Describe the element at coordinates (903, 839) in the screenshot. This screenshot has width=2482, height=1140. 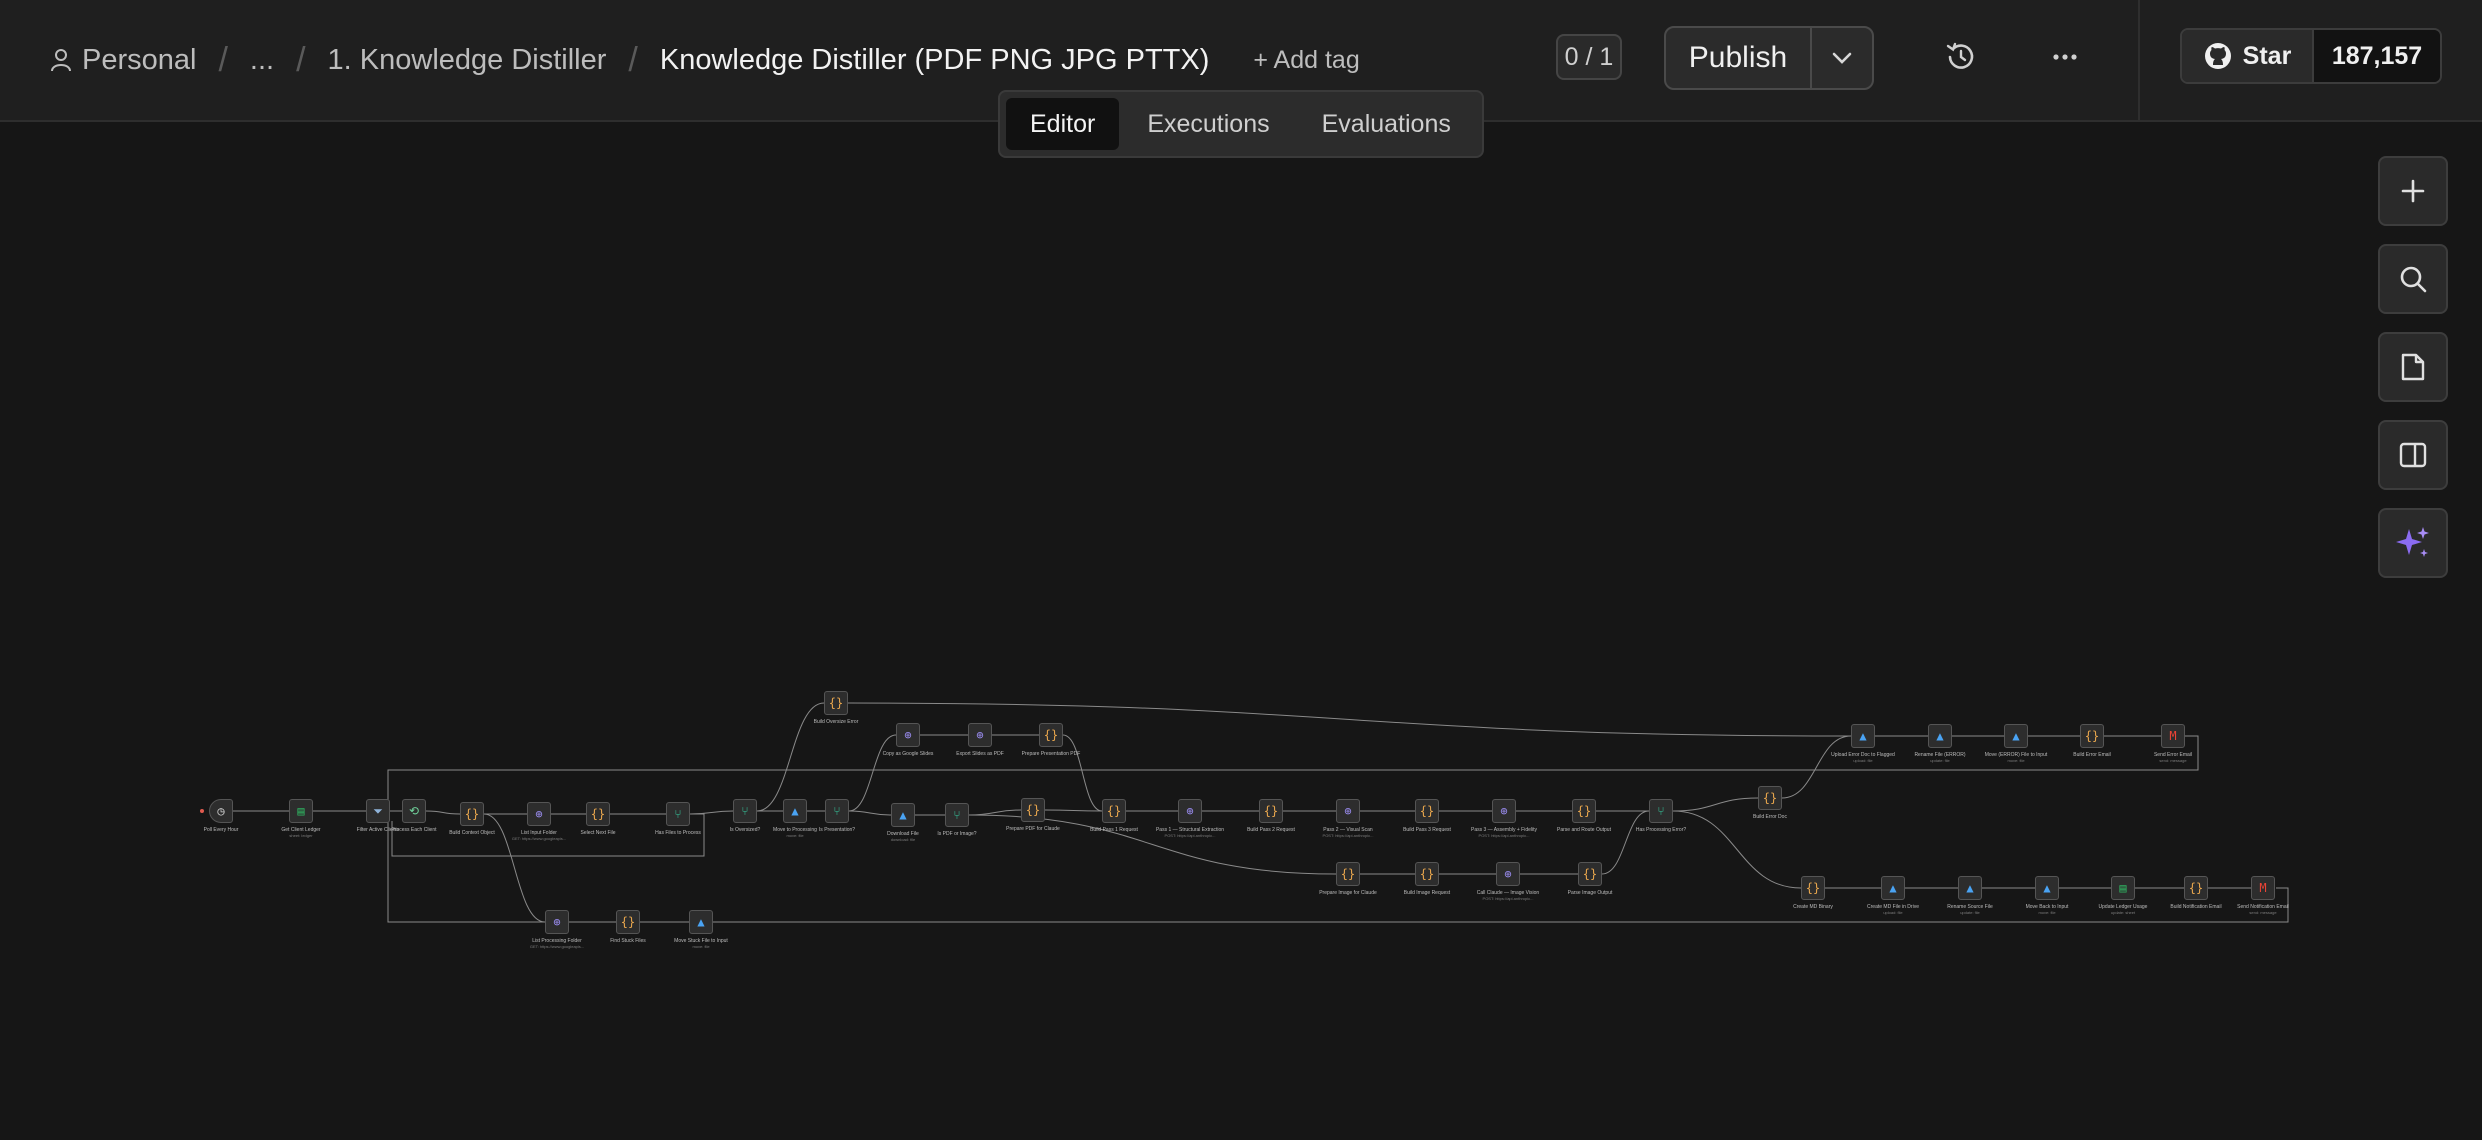
I see `node-subtitle: download: file` at that location.